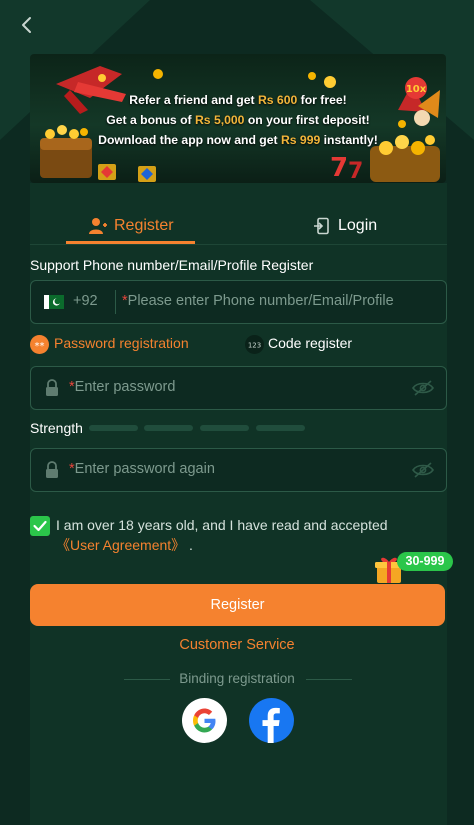 The width and height of the screenshot is (474, 825). What do you see at coordinates (120, 545) in the screenshot?
I see `user-agreement-link: 《User Agreement》` at bounding box center [120, 545].